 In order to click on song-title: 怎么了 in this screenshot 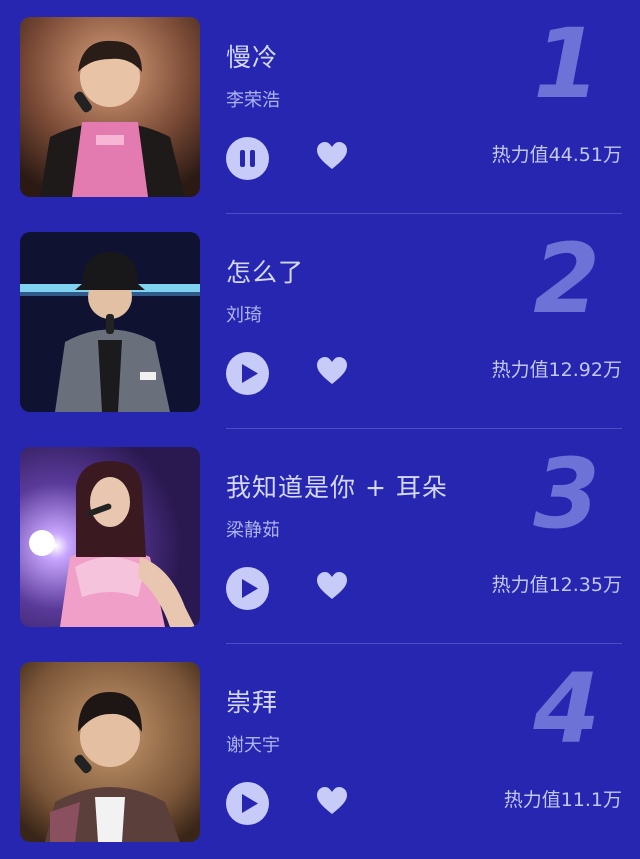, I will do `click(265, 272)`.